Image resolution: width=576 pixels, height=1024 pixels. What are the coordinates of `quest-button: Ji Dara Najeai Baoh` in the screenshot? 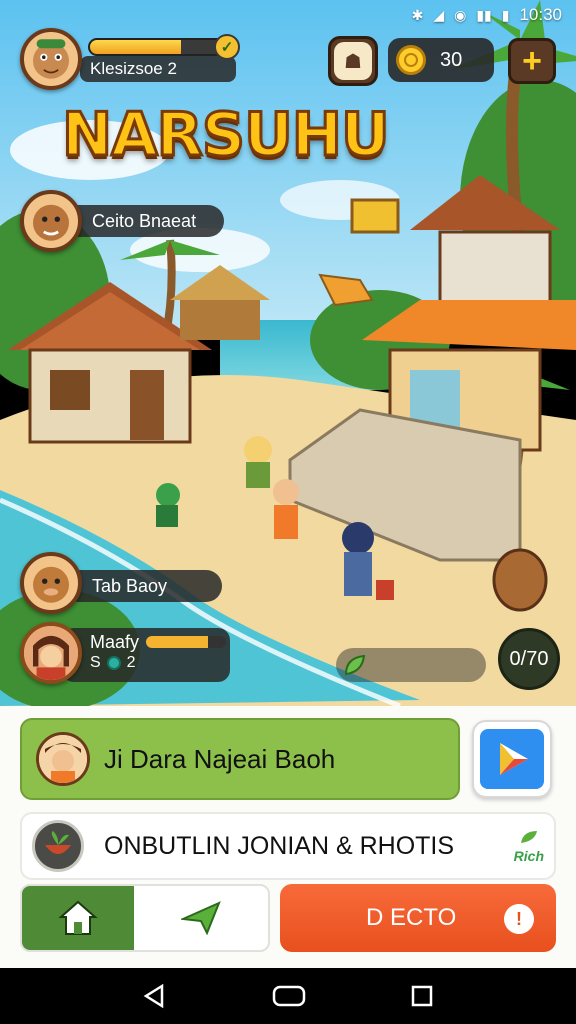 It's located at (240, 759).